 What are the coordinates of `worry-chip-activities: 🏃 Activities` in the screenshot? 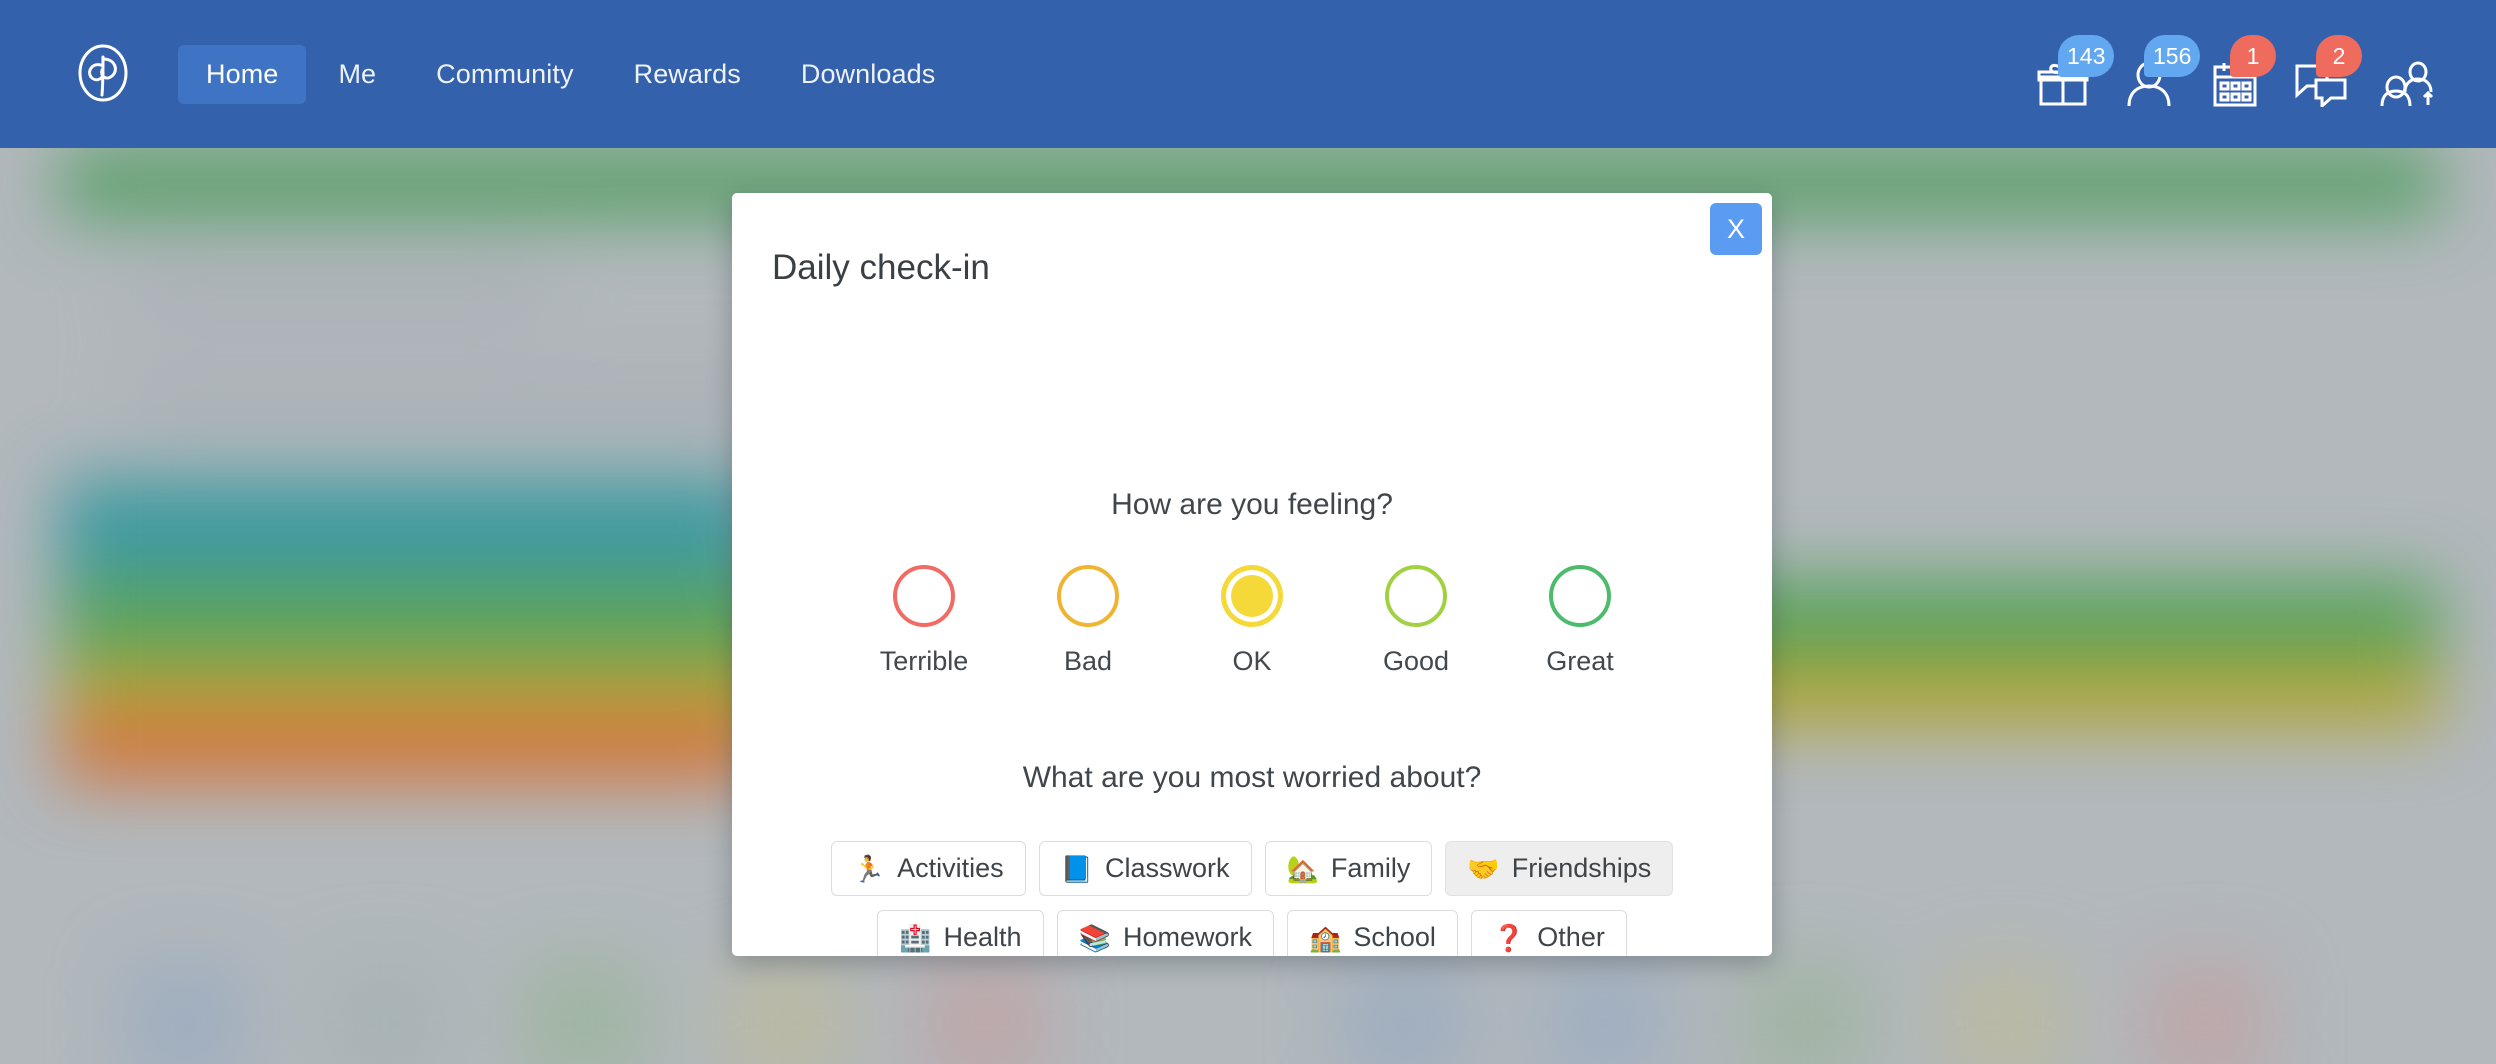 It's located at (928, 868).